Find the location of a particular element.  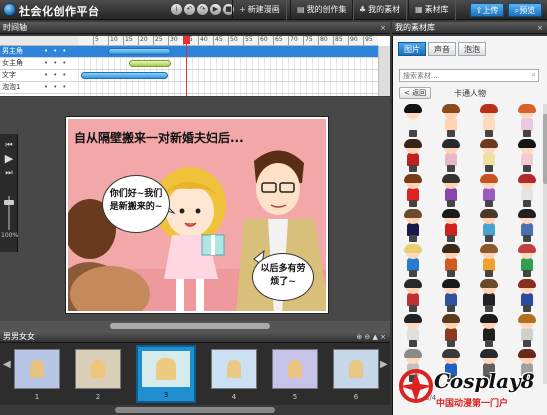

ruler-tick: 55 is located at coordinates (248, 40).